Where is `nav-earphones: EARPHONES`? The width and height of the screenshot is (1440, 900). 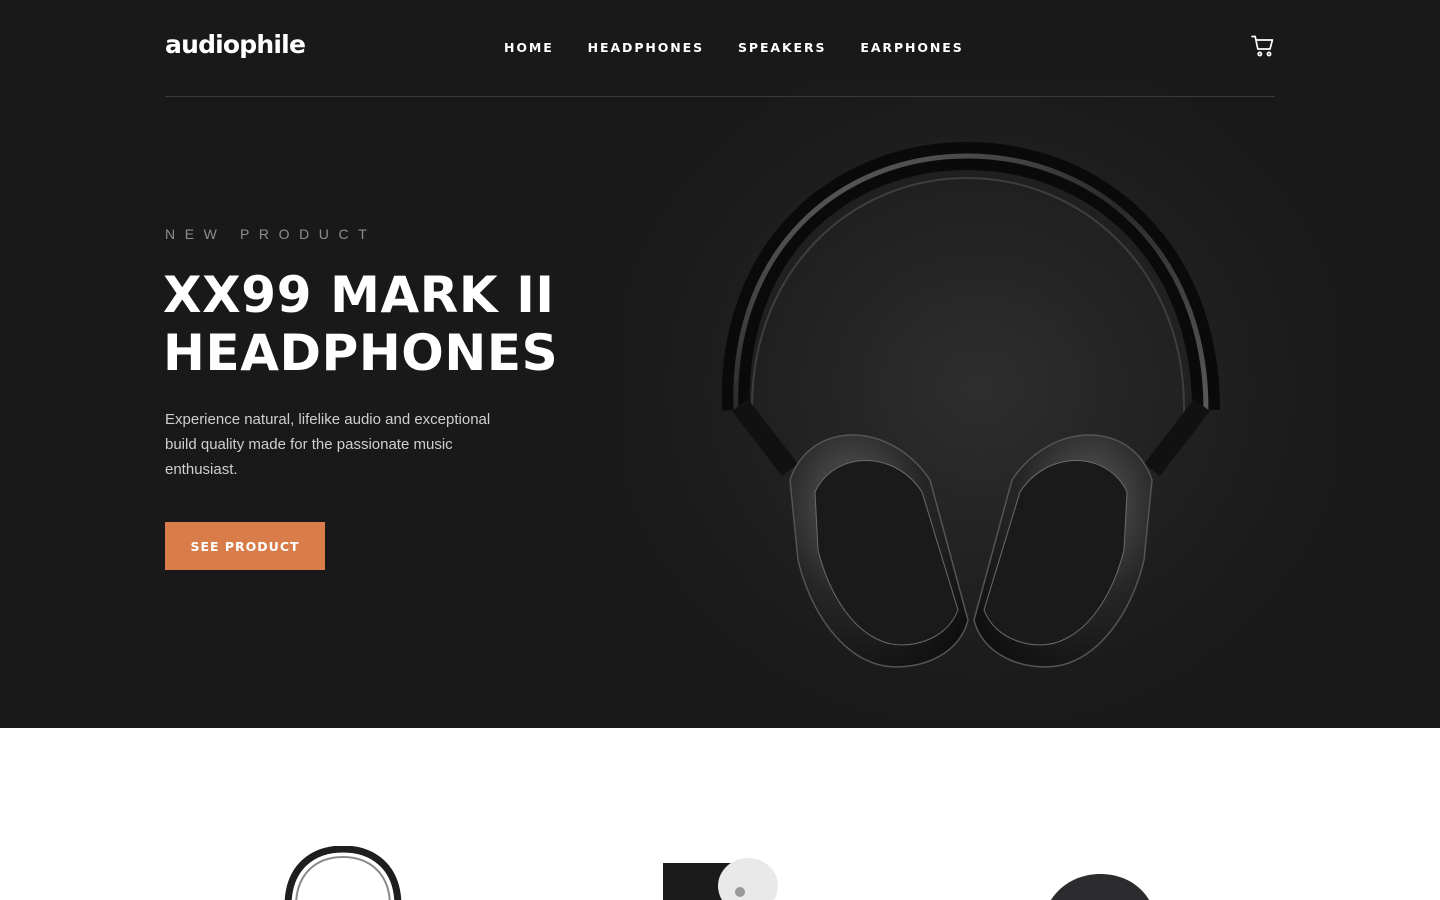 nav-earphones: EARPHONES is located at coordinates (911, 48).